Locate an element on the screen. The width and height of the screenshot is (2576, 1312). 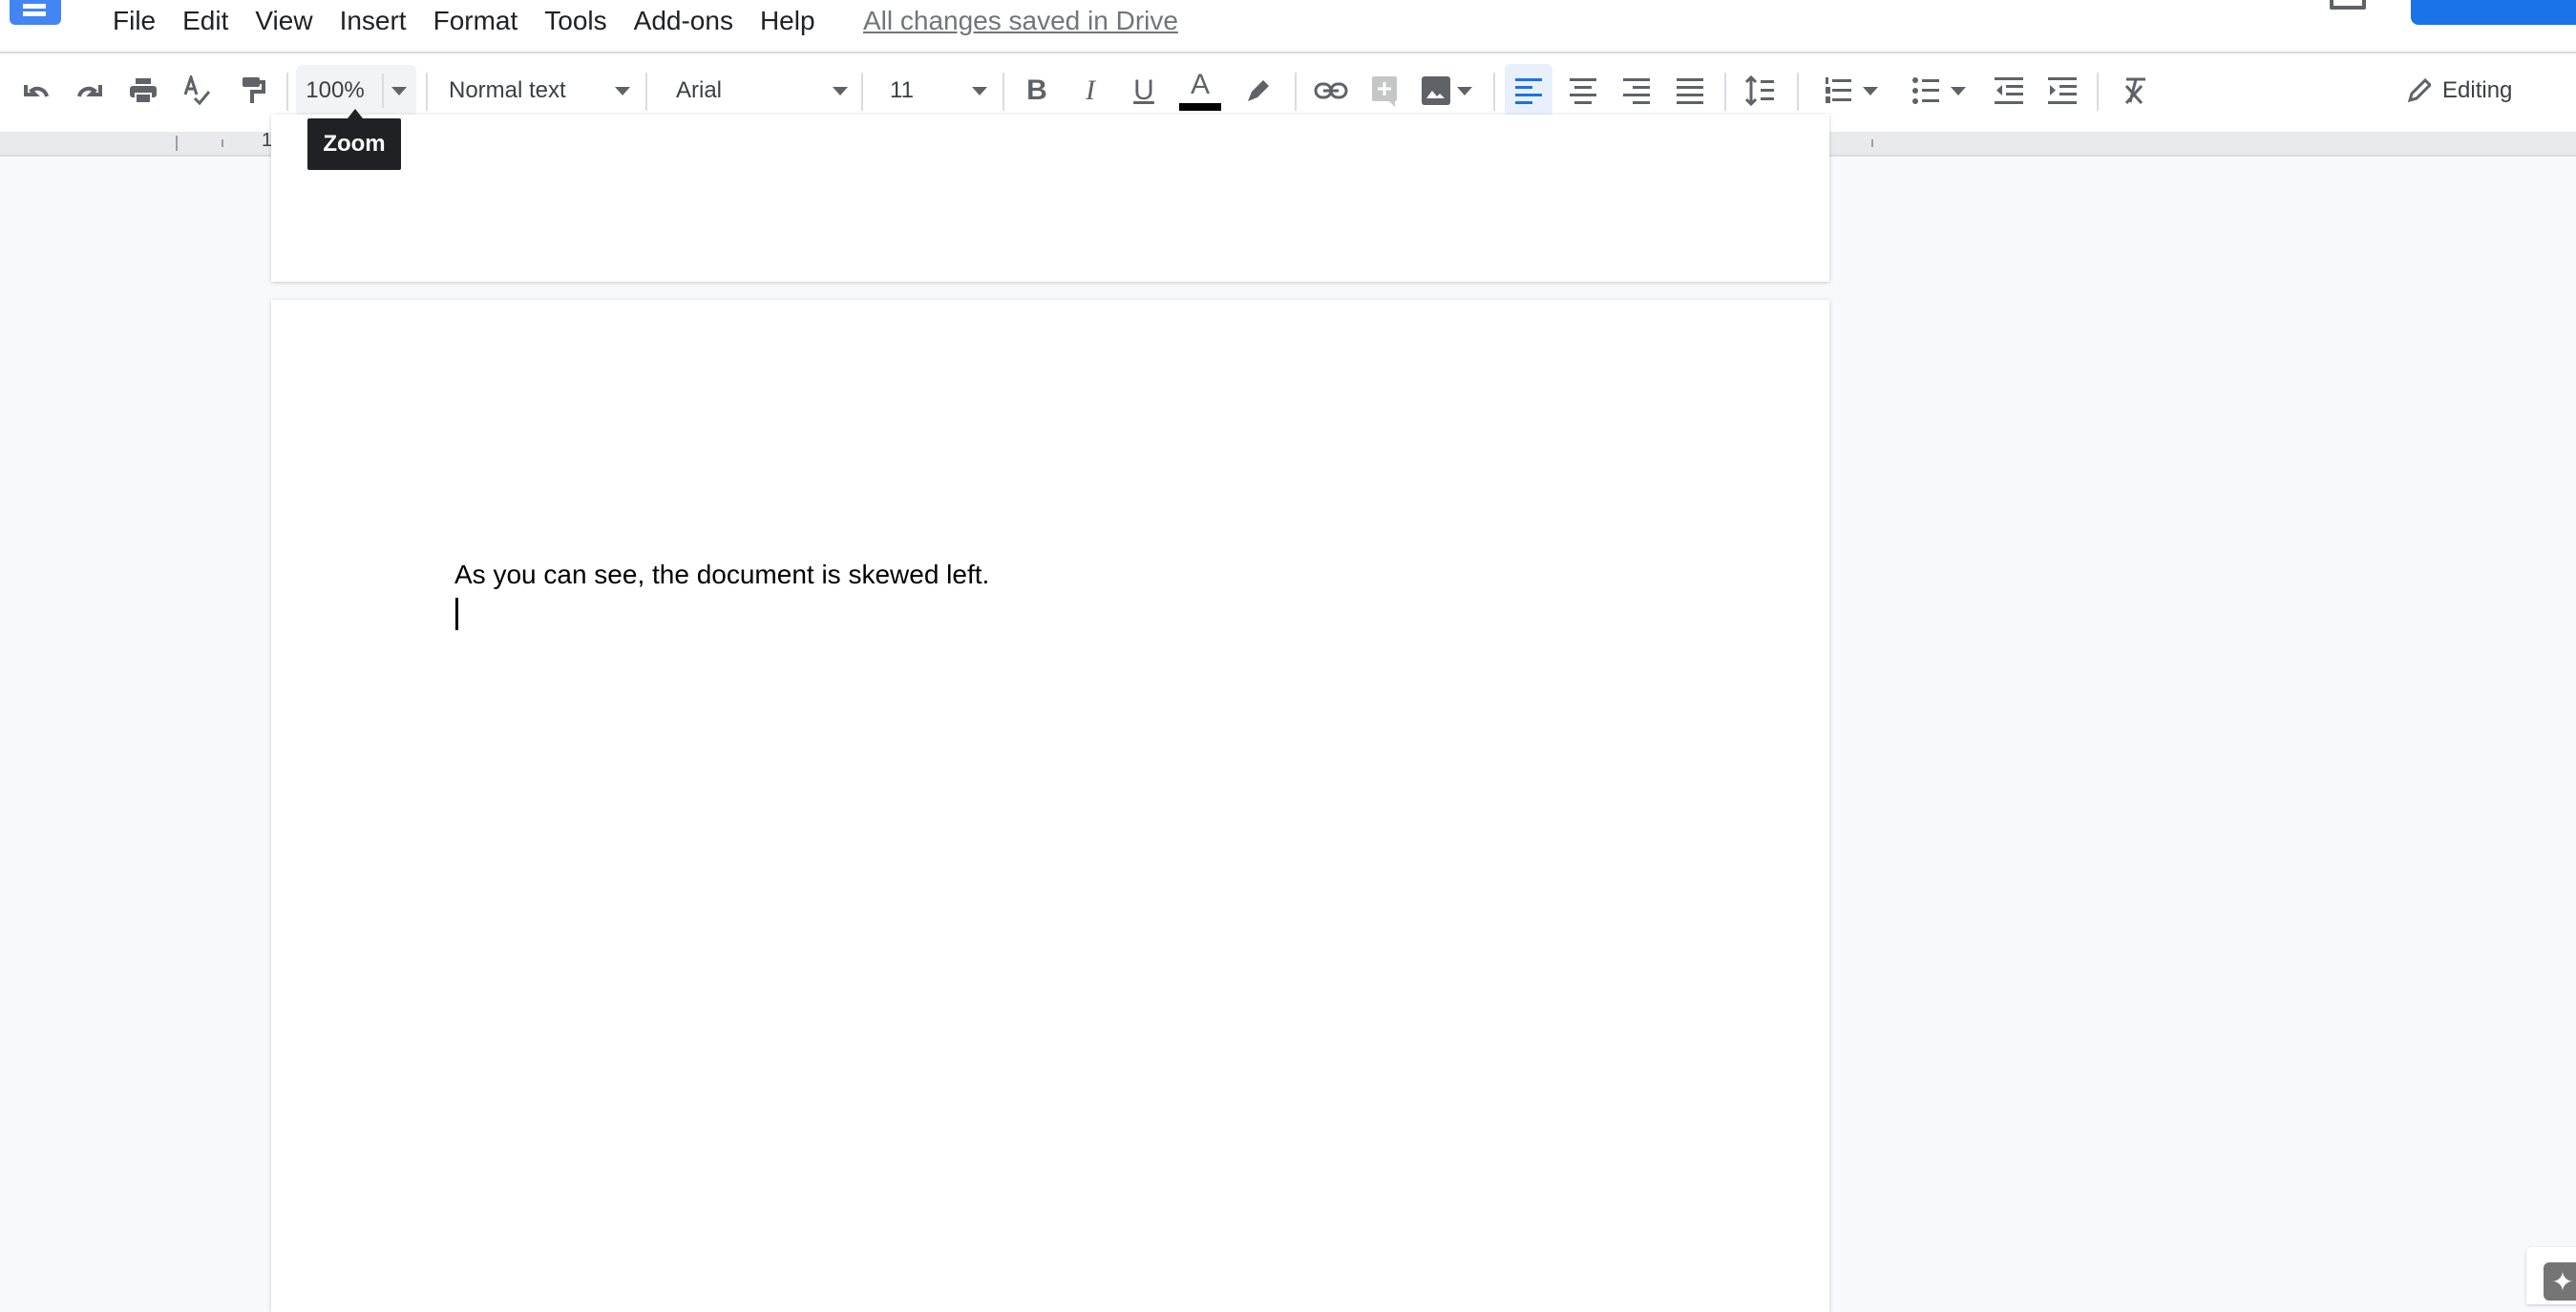
font-size-value: 11 is located at coordinates (902, 90).